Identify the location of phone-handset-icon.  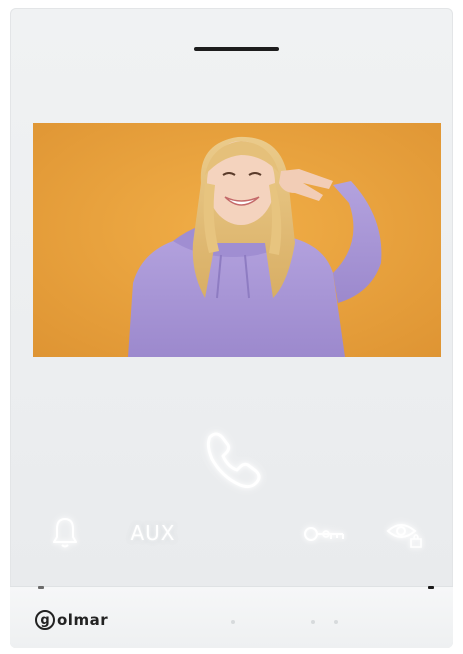
(233, 460).